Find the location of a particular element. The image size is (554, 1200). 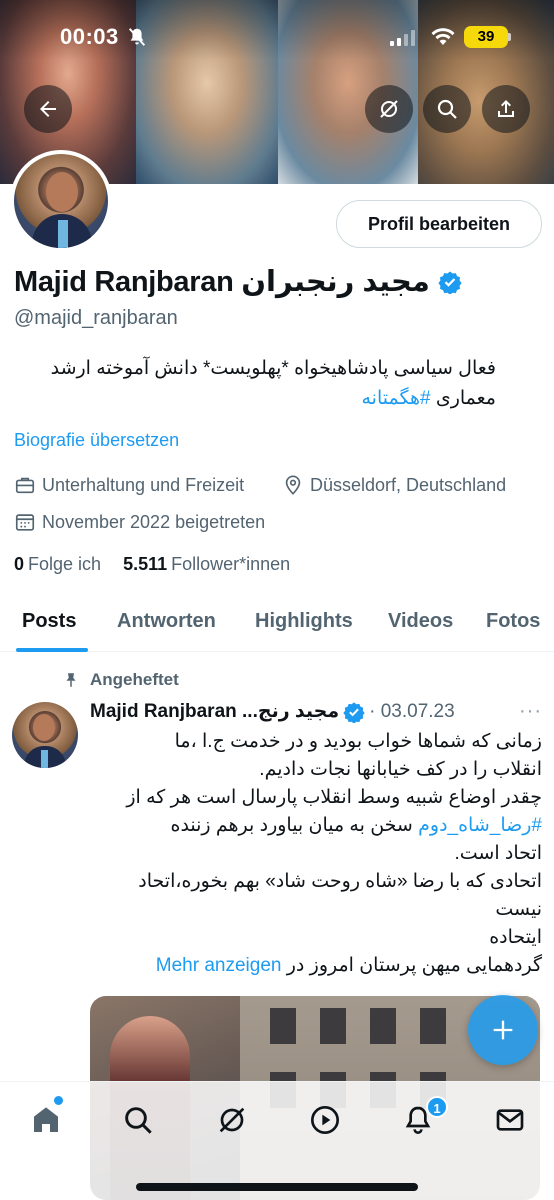

avatar-tie is located at coordinates (63, 234).